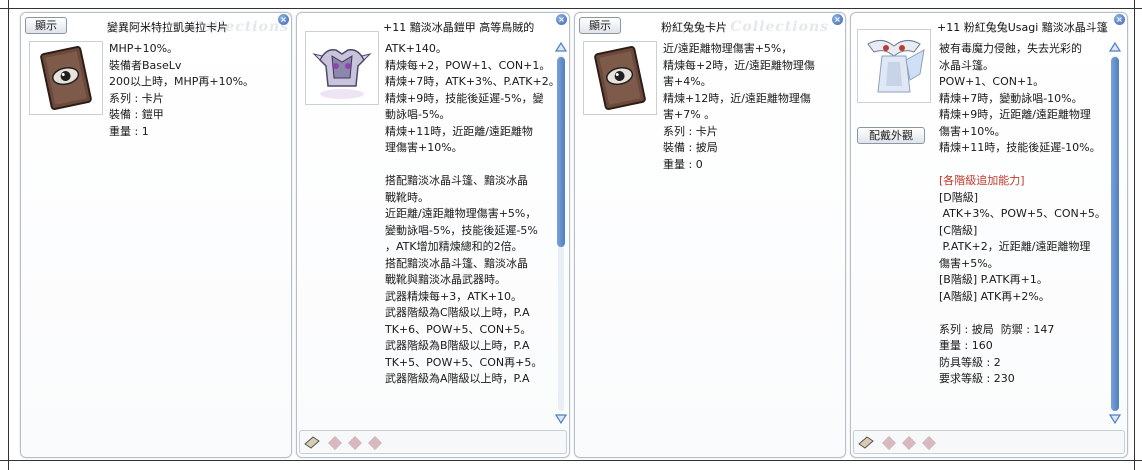  What do you see at coordinates (136, 114) in the screenshot?
I see `equip-label: 裝備 : 鎧甲` at bounding box center [136, 114].